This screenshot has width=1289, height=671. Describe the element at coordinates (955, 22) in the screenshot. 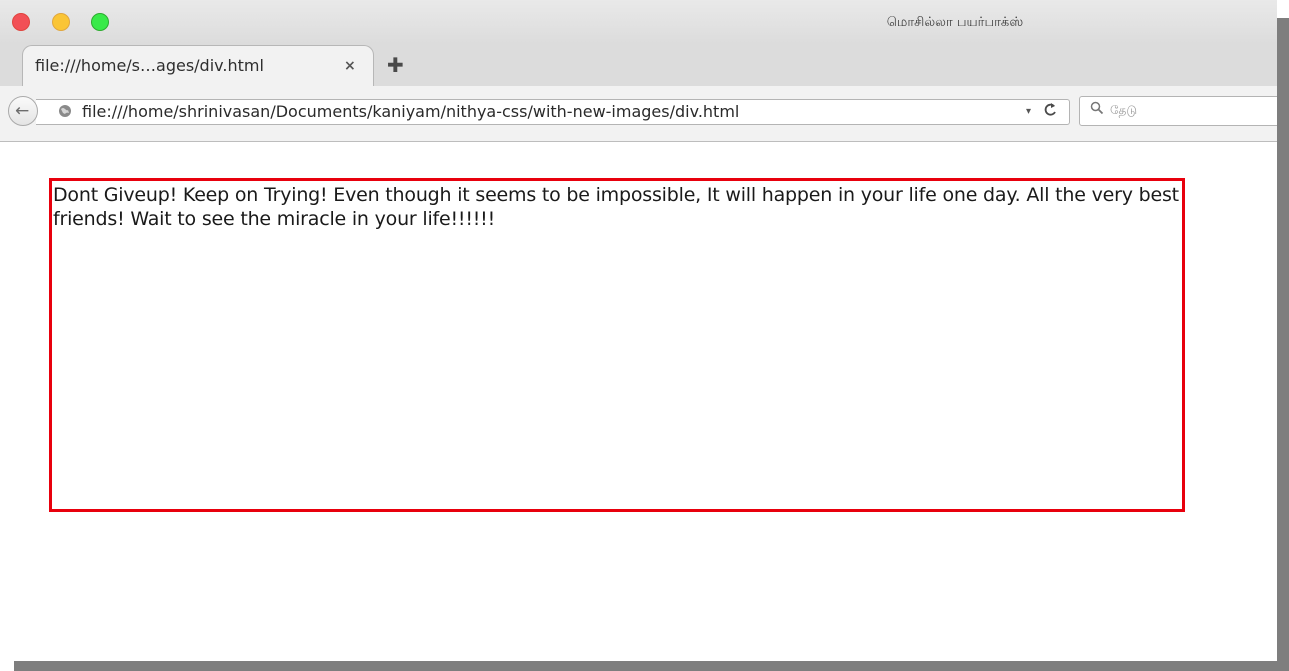

I see `window-title: மொசில்லா பயர்பாக்ஸ்` at that location.